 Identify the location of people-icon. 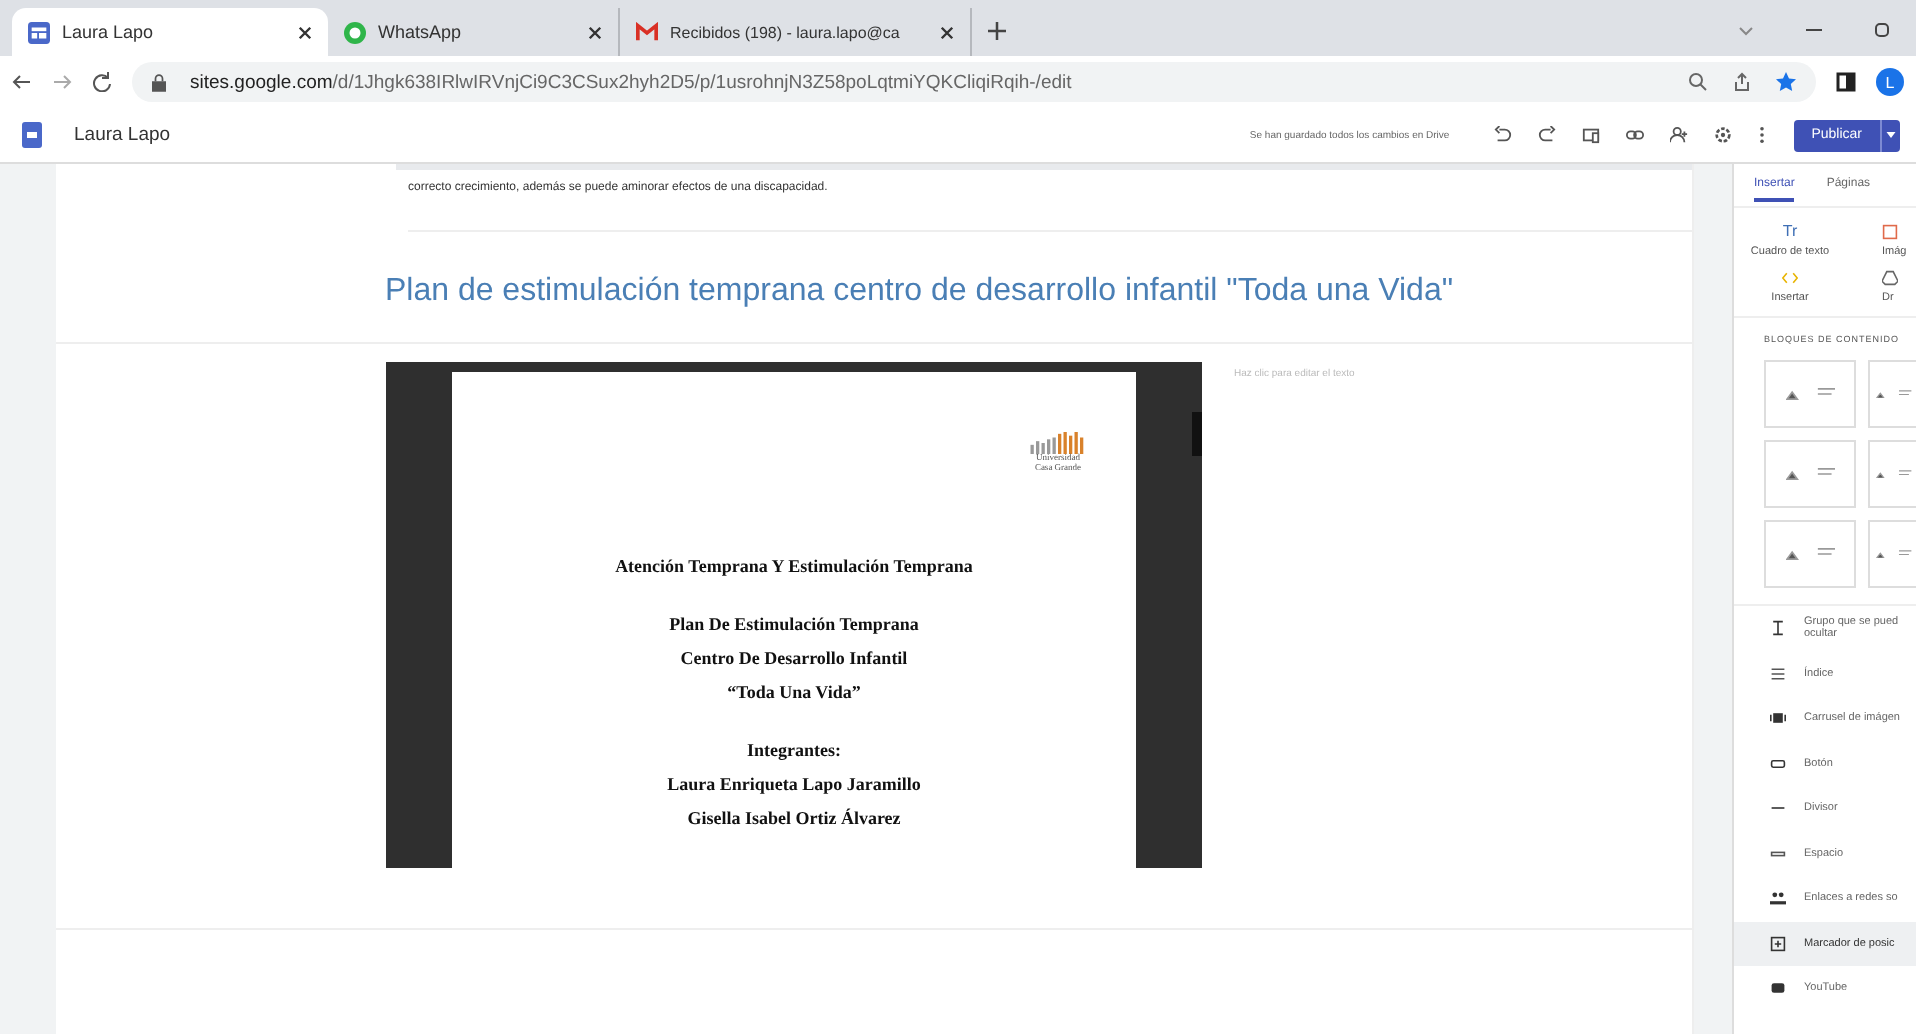
(1778, 898).